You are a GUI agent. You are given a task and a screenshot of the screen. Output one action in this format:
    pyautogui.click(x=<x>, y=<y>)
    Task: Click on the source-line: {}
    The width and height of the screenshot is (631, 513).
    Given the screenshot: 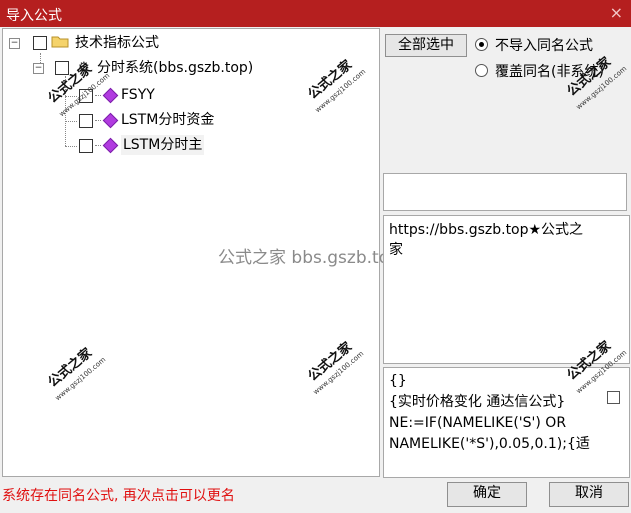 What is the action you would take?
    pyautogui.click(x=398, y=381)
    